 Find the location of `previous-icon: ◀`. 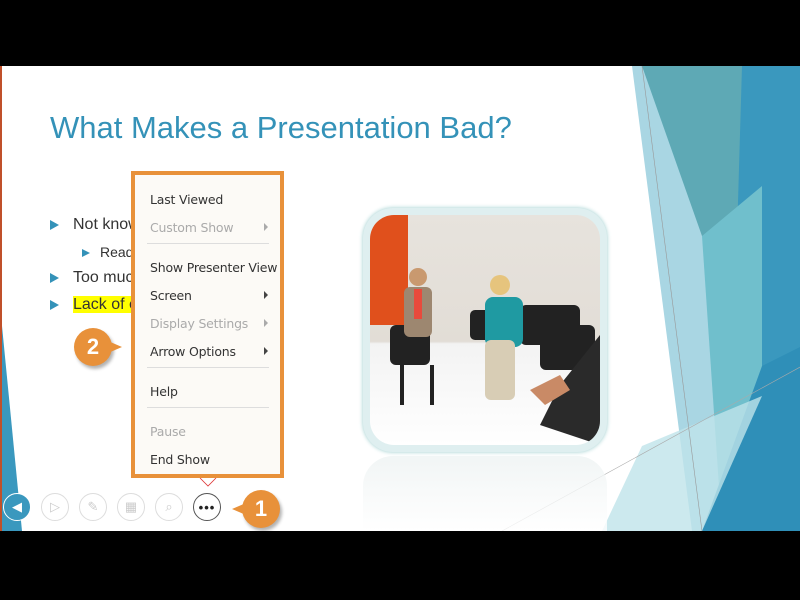

previous-icon: ◀ is located at coordinates (17, 506).